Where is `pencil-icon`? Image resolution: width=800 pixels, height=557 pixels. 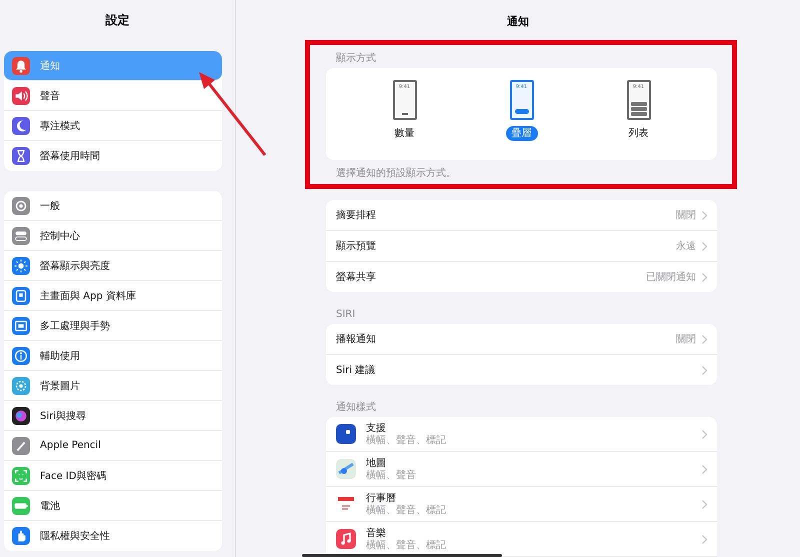
pencil-icon is located at coordinates (21, 445).